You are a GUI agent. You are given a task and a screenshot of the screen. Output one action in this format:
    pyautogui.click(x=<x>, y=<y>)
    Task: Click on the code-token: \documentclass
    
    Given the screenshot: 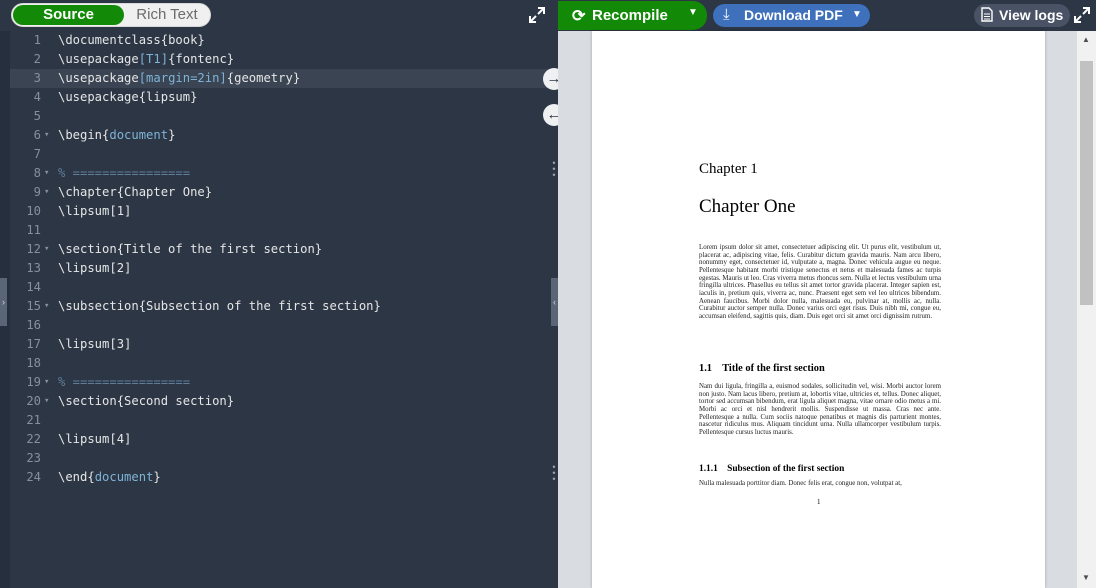 What is the action you would take?
    pyautogui.click(x=109, y=40)
    